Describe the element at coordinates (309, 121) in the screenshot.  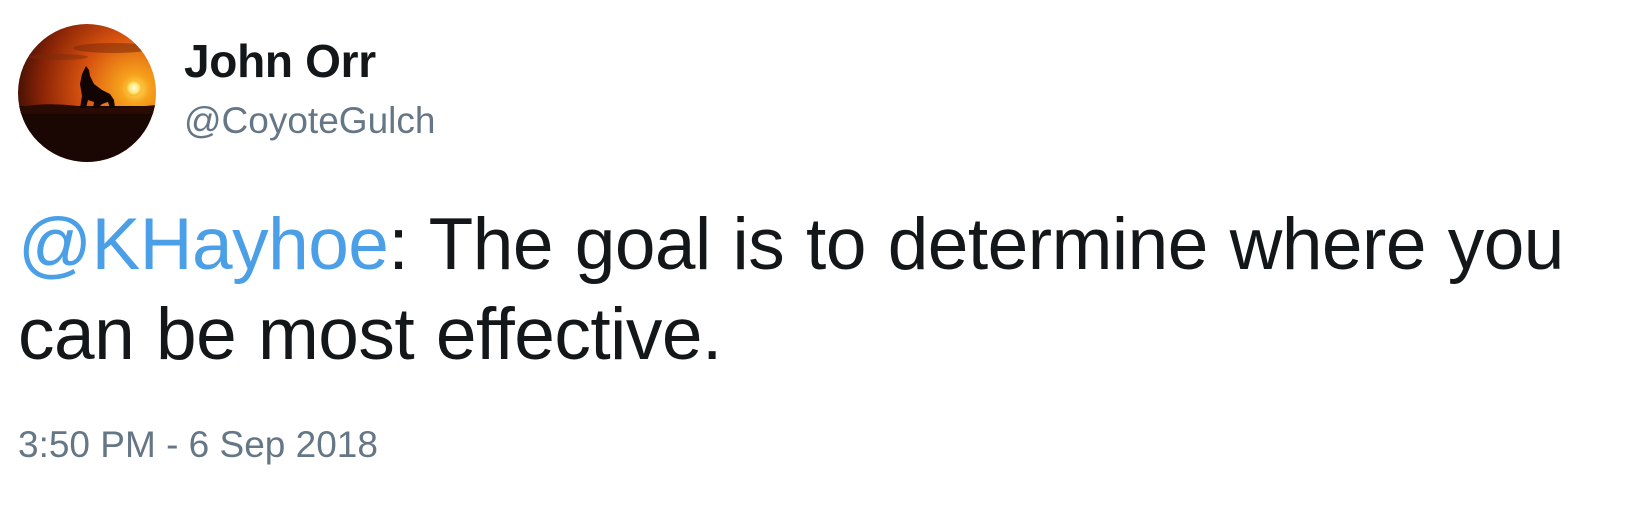
I see `author-handle: @CoyoteGulch` at that location.